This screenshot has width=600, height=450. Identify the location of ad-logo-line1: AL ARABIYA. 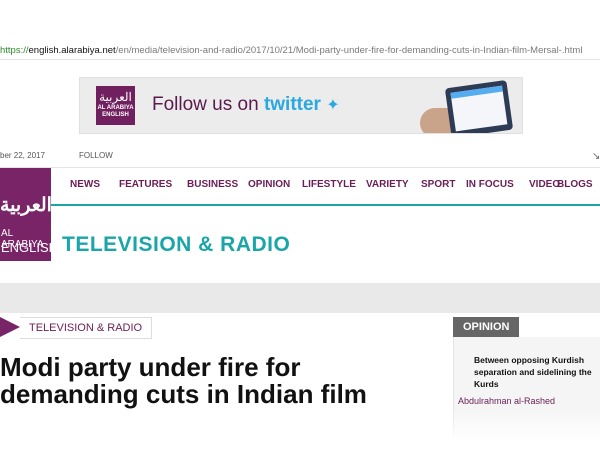
(115, 108).